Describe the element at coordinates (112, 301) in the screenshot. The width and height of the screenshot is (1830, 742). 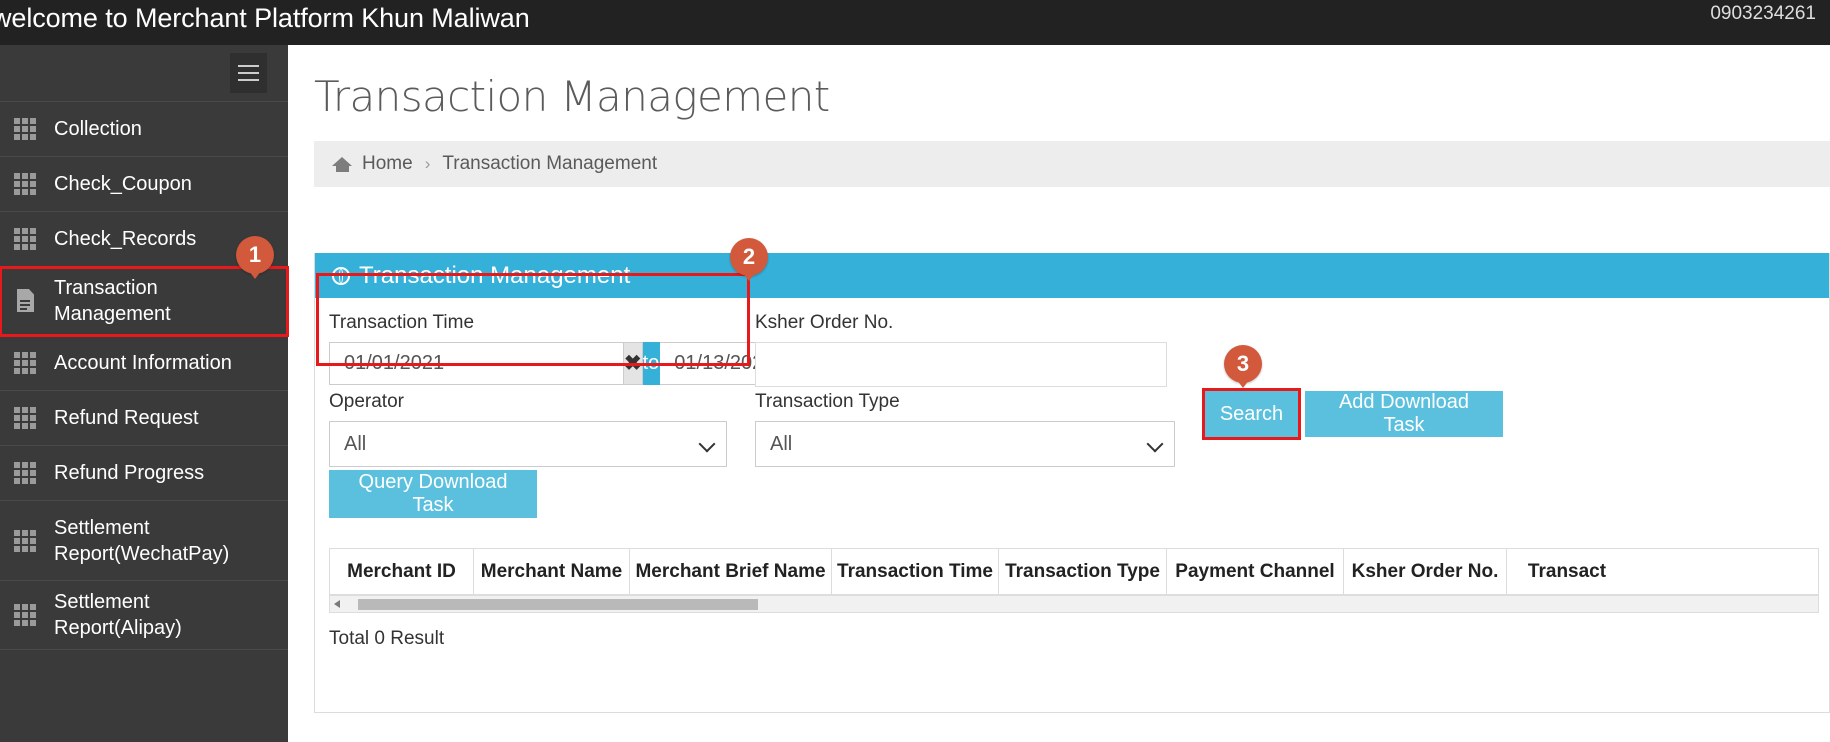
I see `sidebar-item-label: Transaction Management` at that location.